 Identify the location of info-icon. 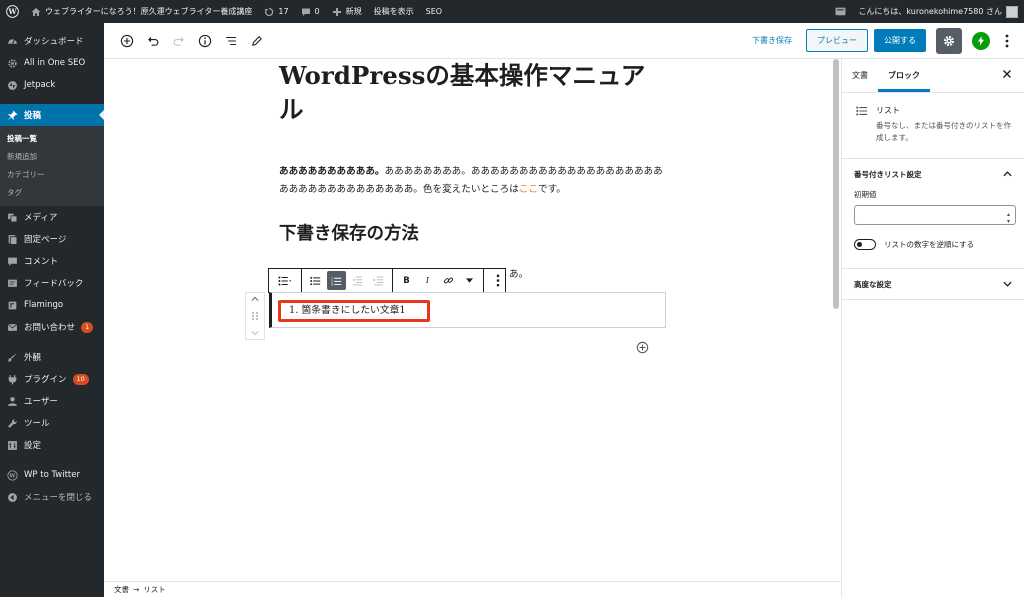
(205, 41).